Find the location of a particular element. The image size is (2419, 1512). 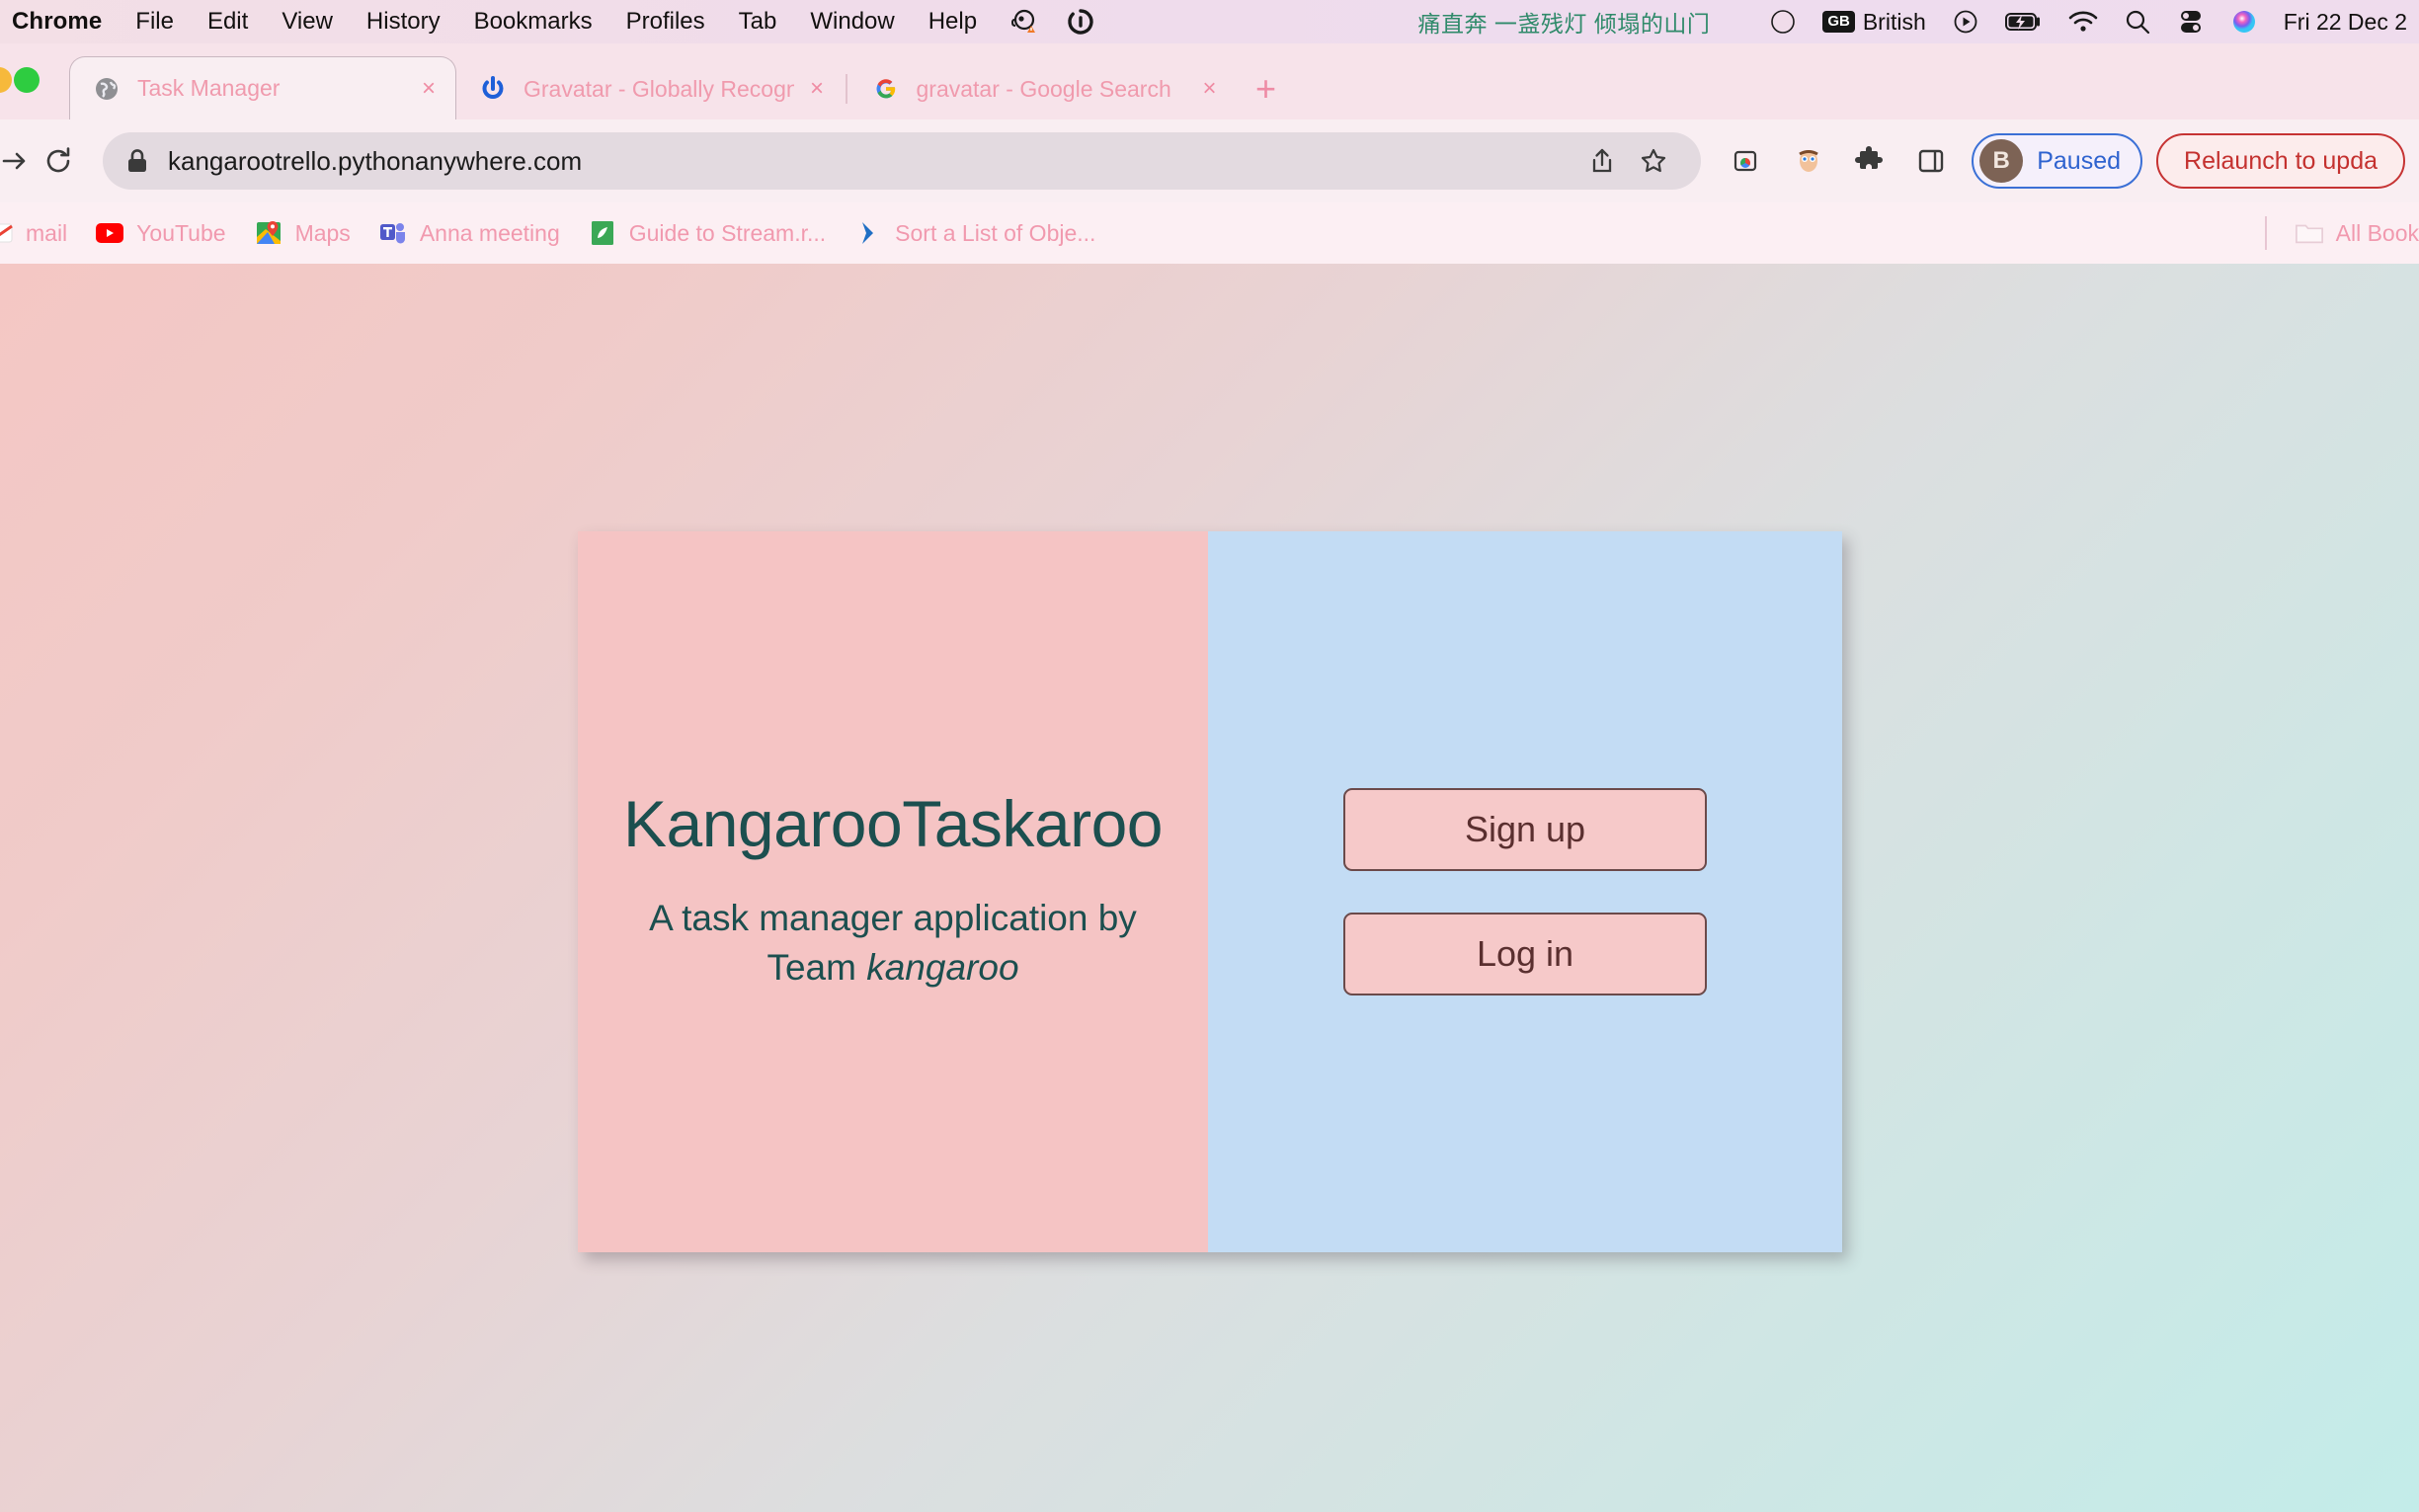

wifi-icon is located at coordinates (2083, 22).